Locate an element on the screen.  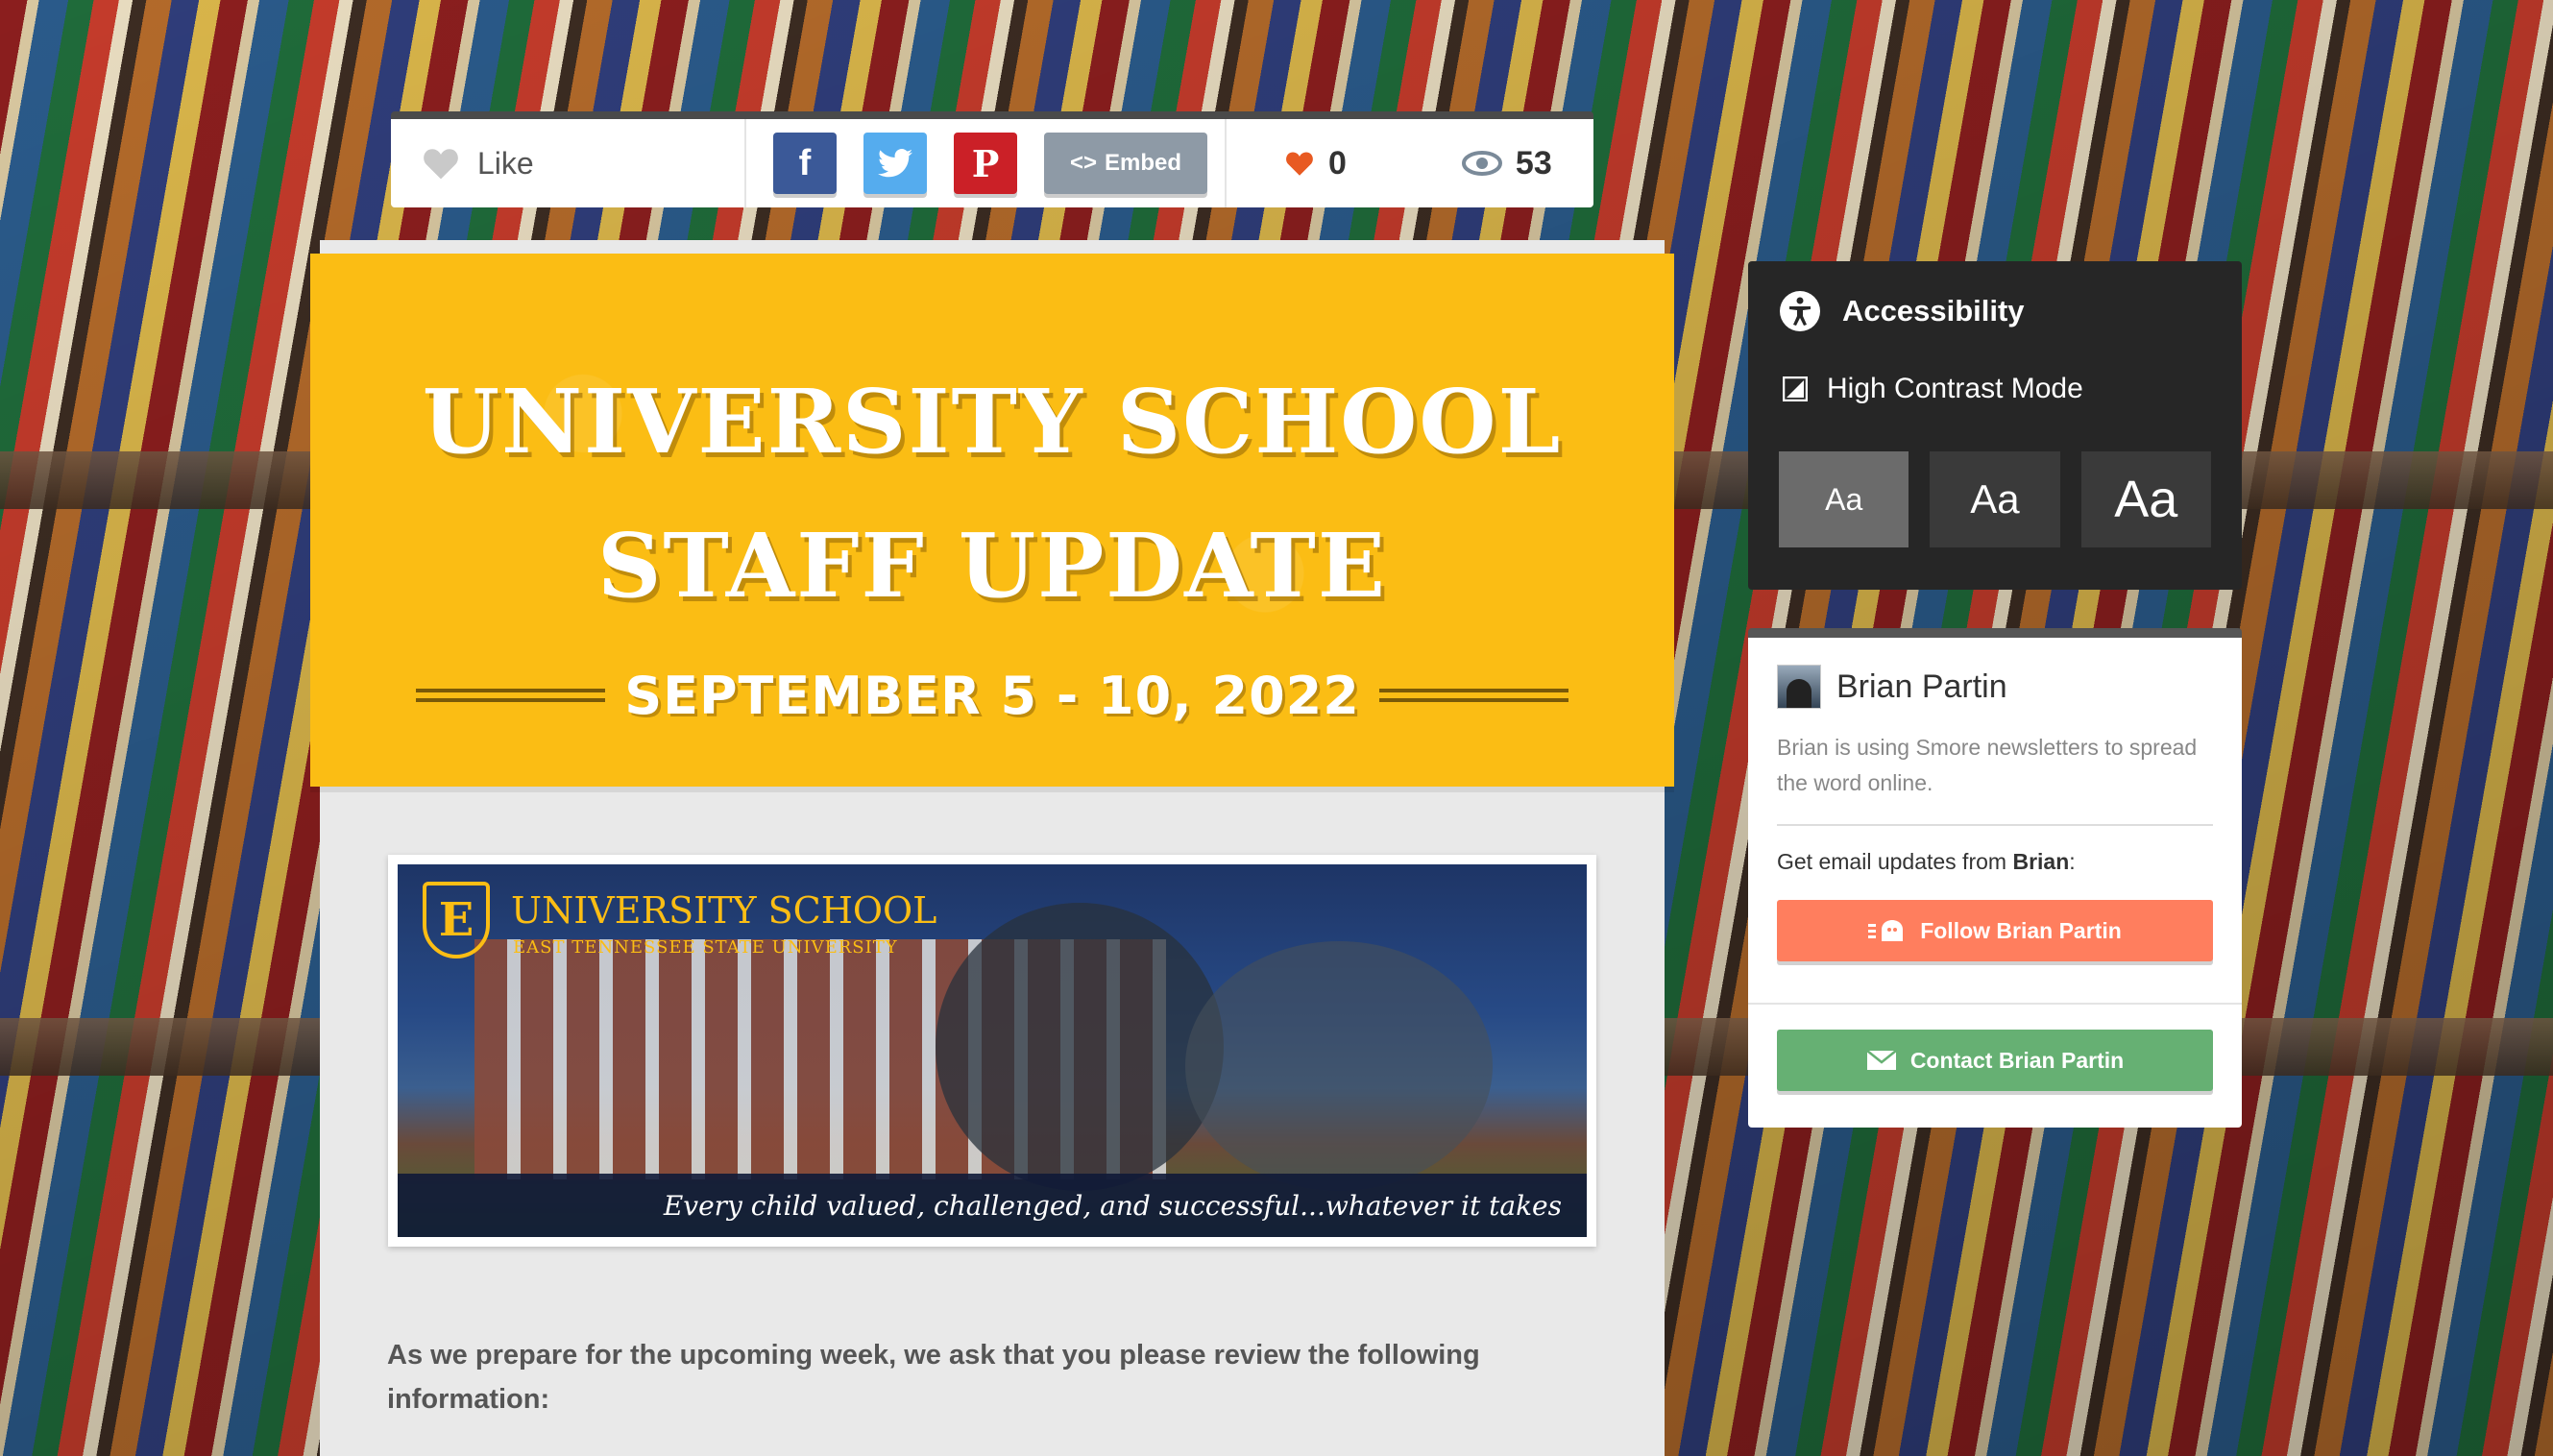
avatar is located at coordinates (1799, 687).